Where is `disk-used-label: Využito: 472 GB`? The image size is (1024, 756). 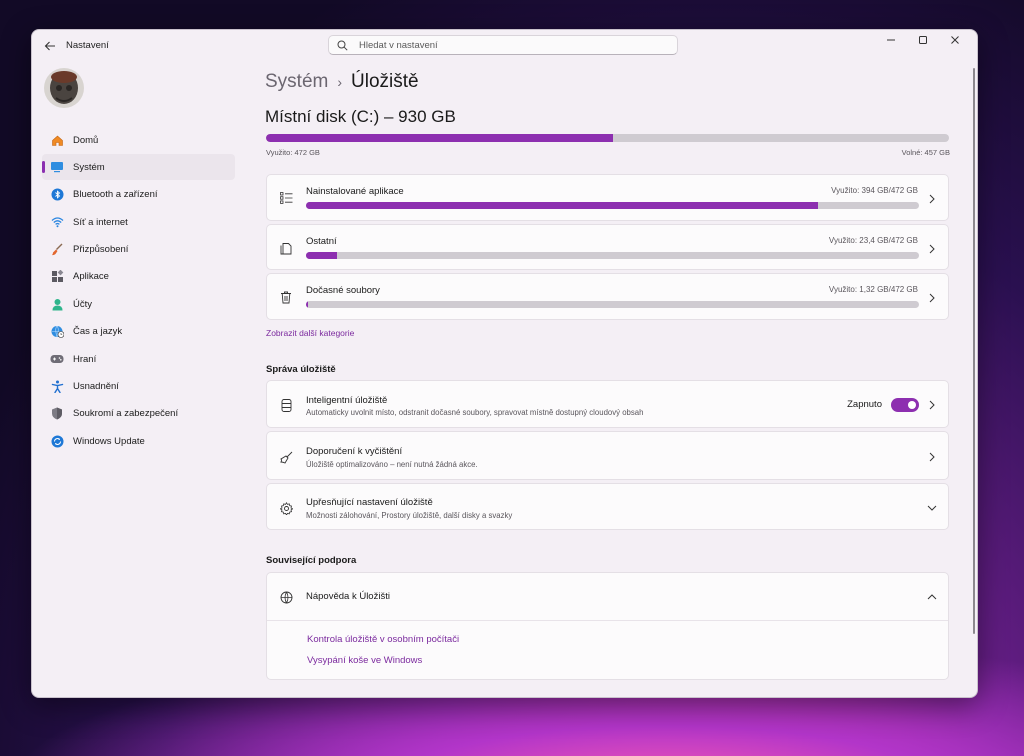 disk-used-label: Využito: 472 GB is located at coordinates (293, 152).